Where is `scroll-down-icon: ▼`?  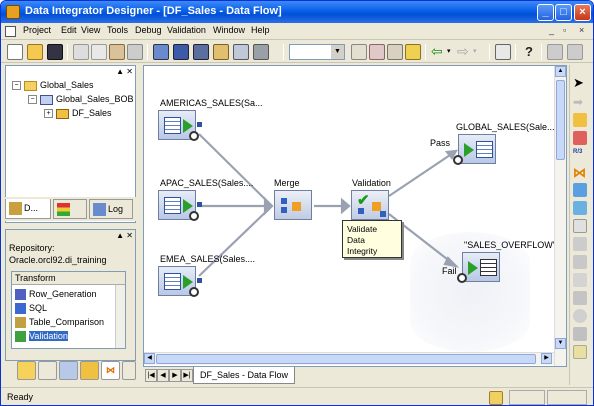 scroll-down-icon: ▼ is located at coordinates (560, 343).